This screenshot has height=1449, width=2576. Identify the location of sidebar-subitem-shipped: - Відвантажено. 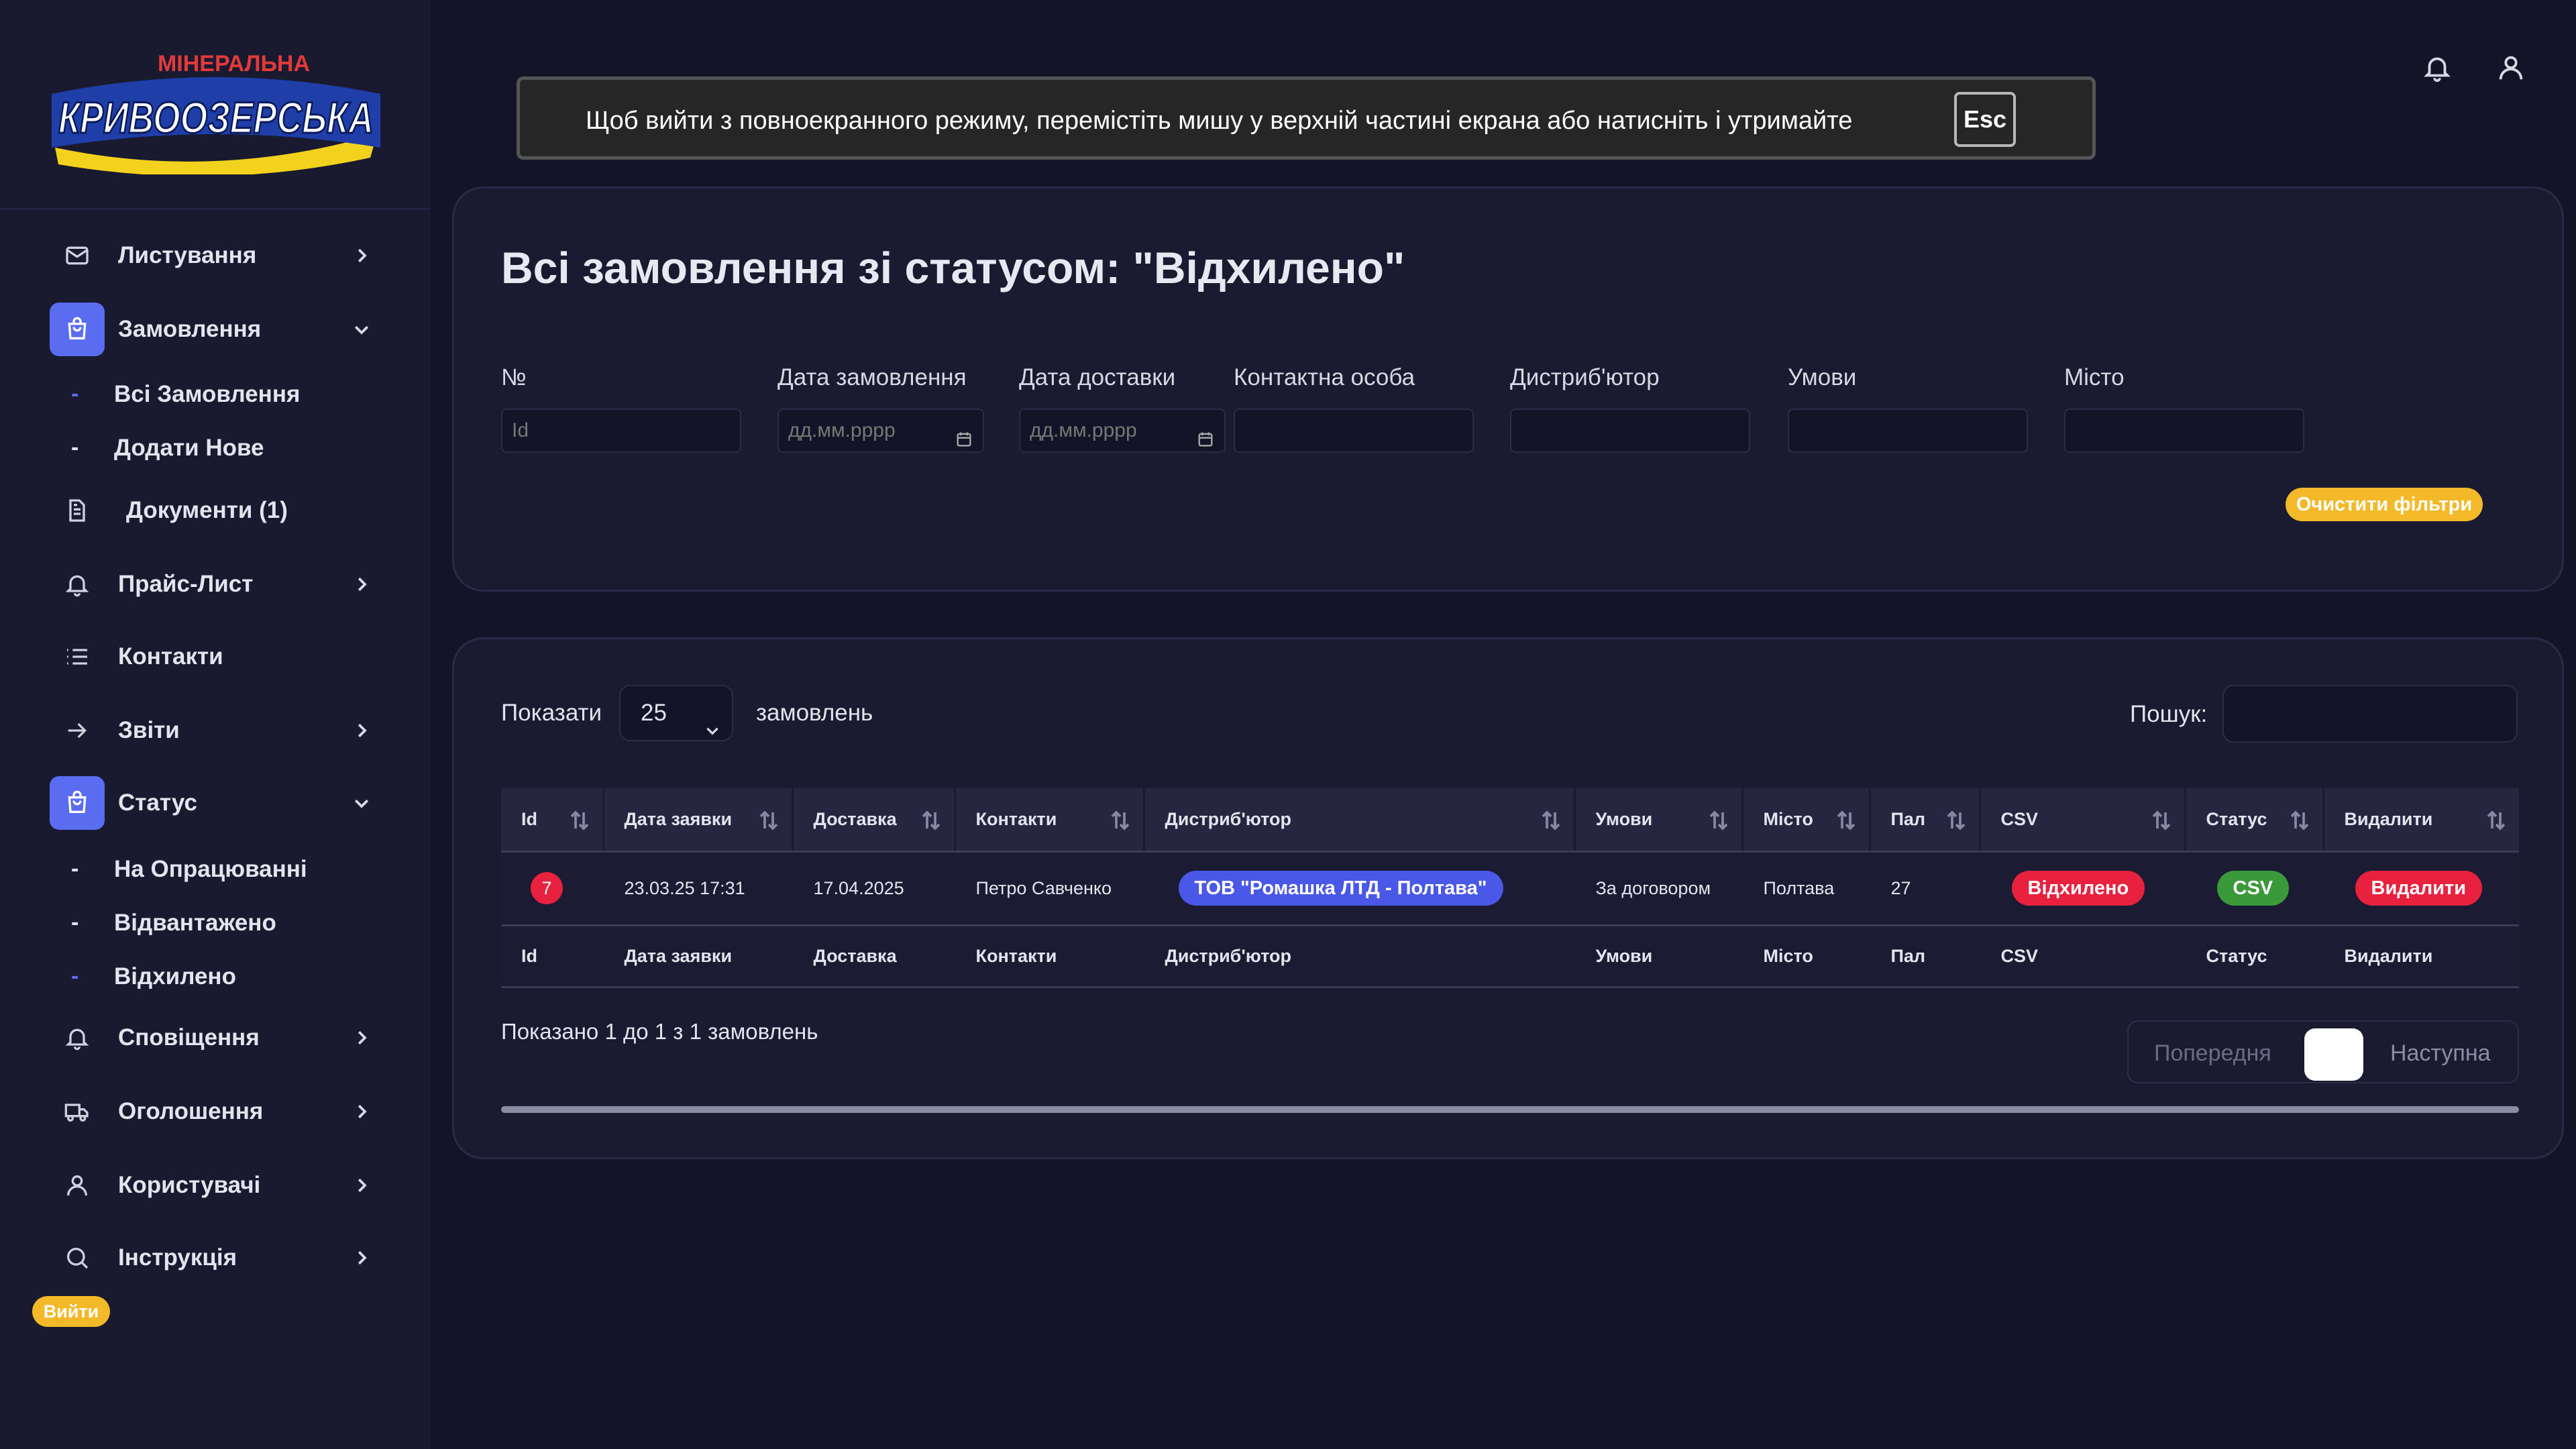
(215, 921).